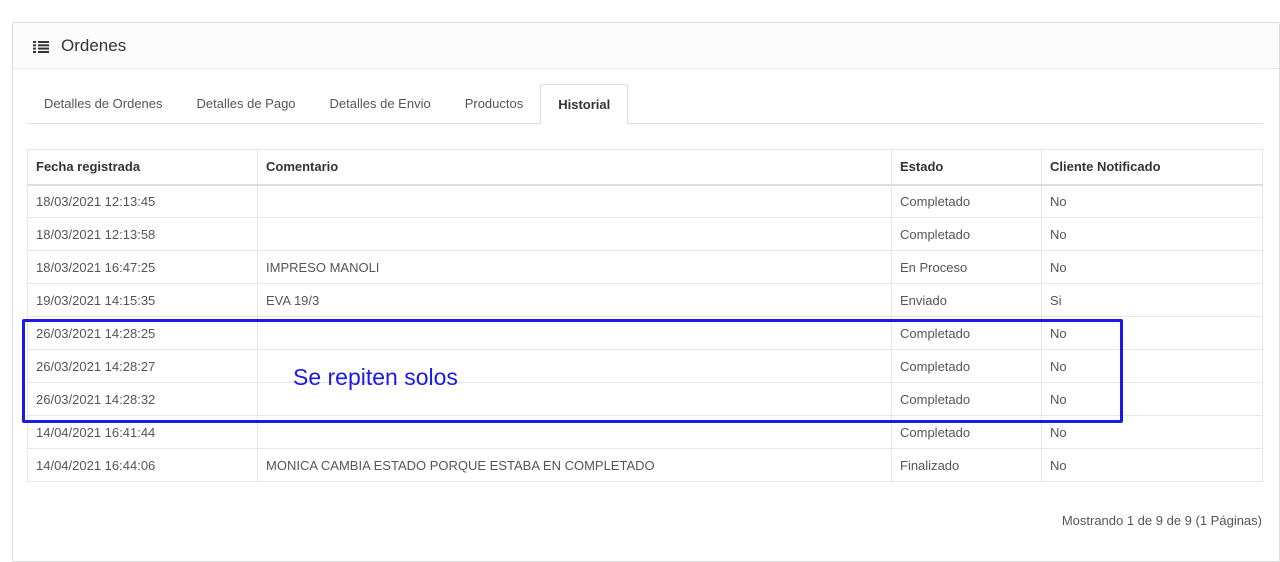  What do you see at coordinates (645, 366) in the screenshot?
I see `table-row: 26/03/2021 14:28:27 Completado No` at bounding box center [645, 366].